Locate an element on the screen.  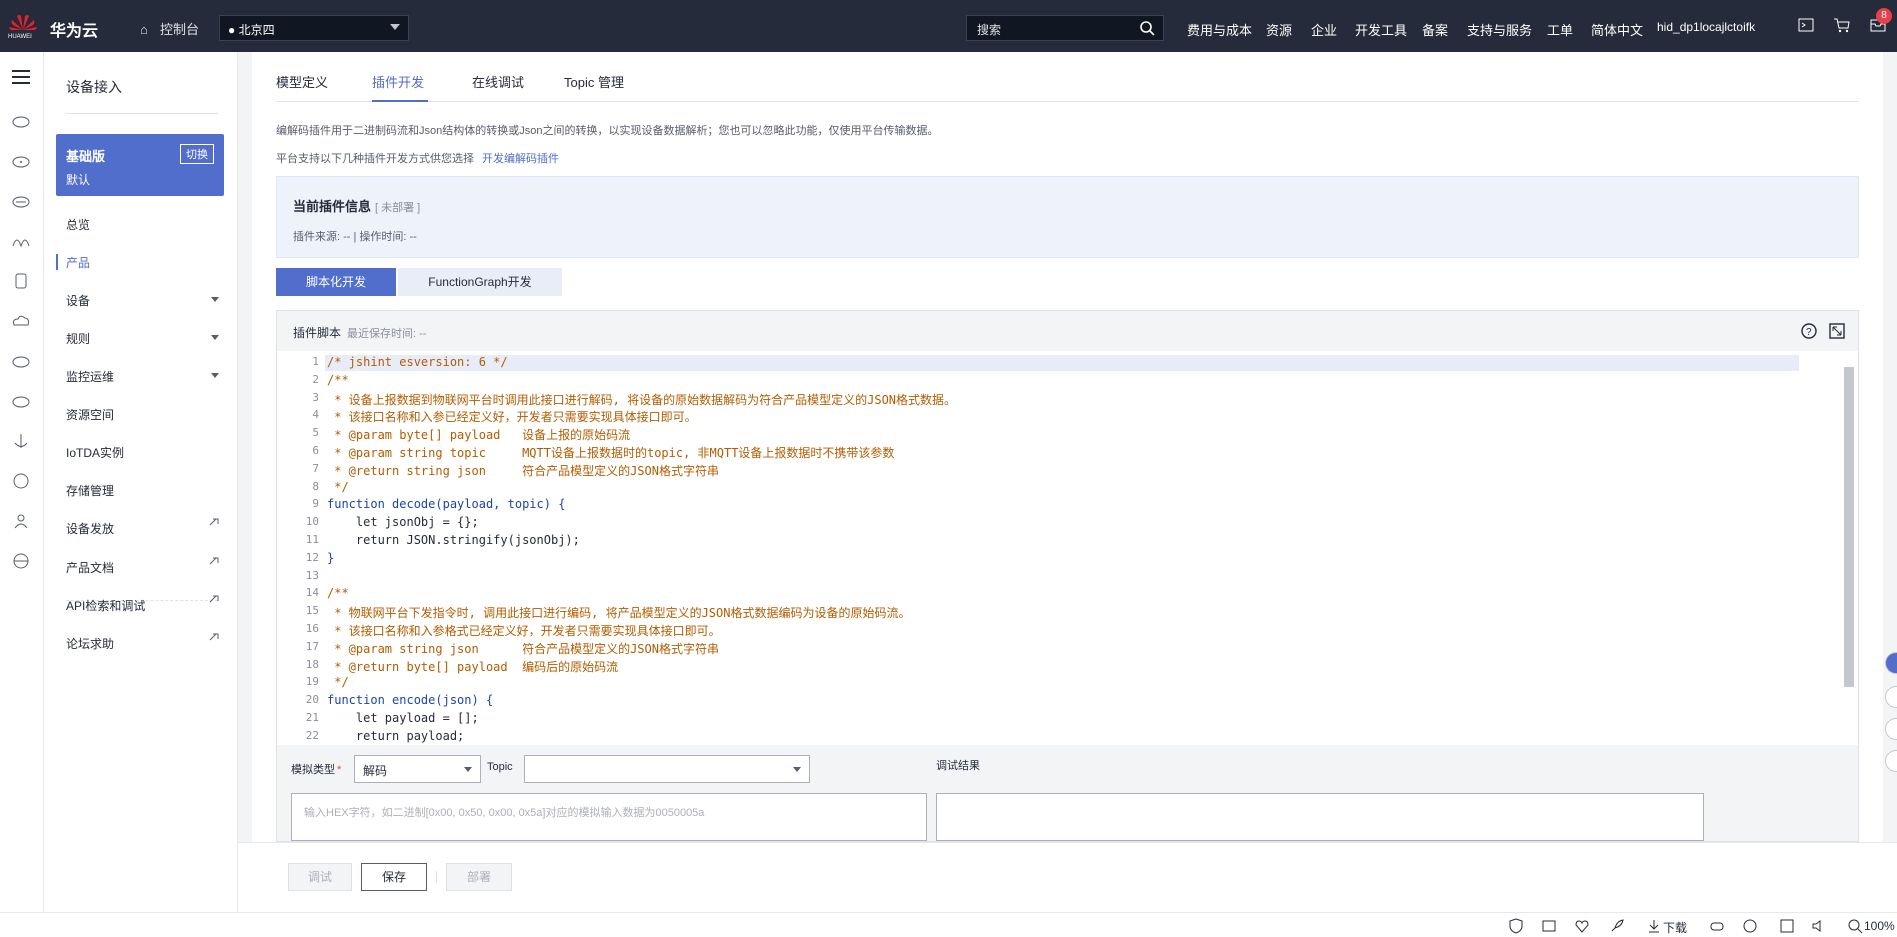
nav-language: 简体中文 is located at coordinates (1617, 29).